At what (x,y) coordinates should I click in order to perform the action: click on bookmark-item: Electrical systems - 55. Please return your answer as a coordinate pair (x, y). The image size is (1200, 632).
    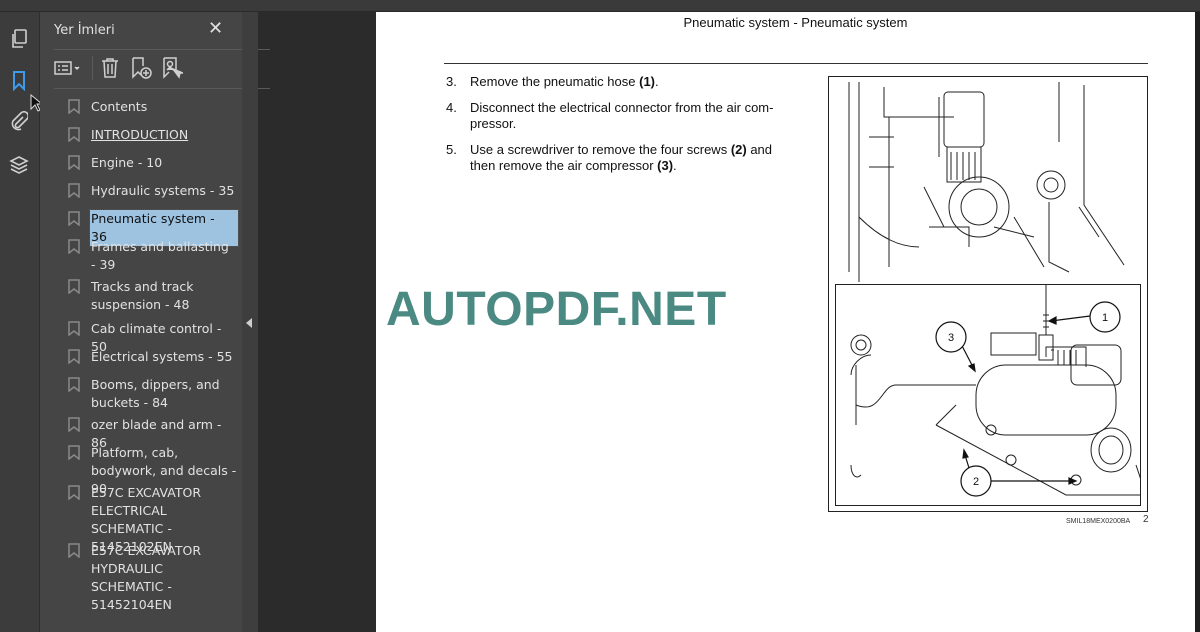
    Looking at the image, I should click on (153, 357).